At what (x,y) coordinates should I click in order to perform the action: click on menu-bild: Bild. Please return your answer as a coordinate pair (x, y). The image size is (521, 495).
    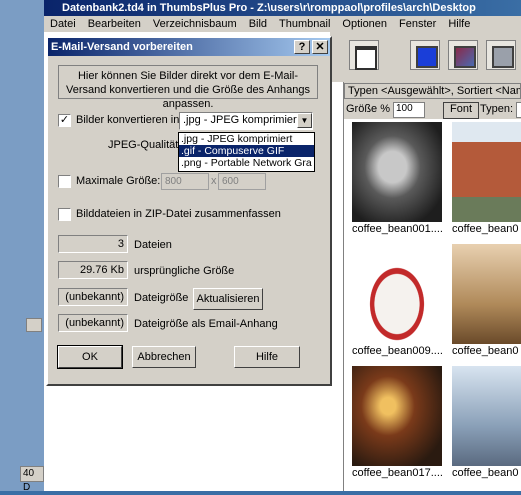
    Looking at the image, I should click on (258, 24).